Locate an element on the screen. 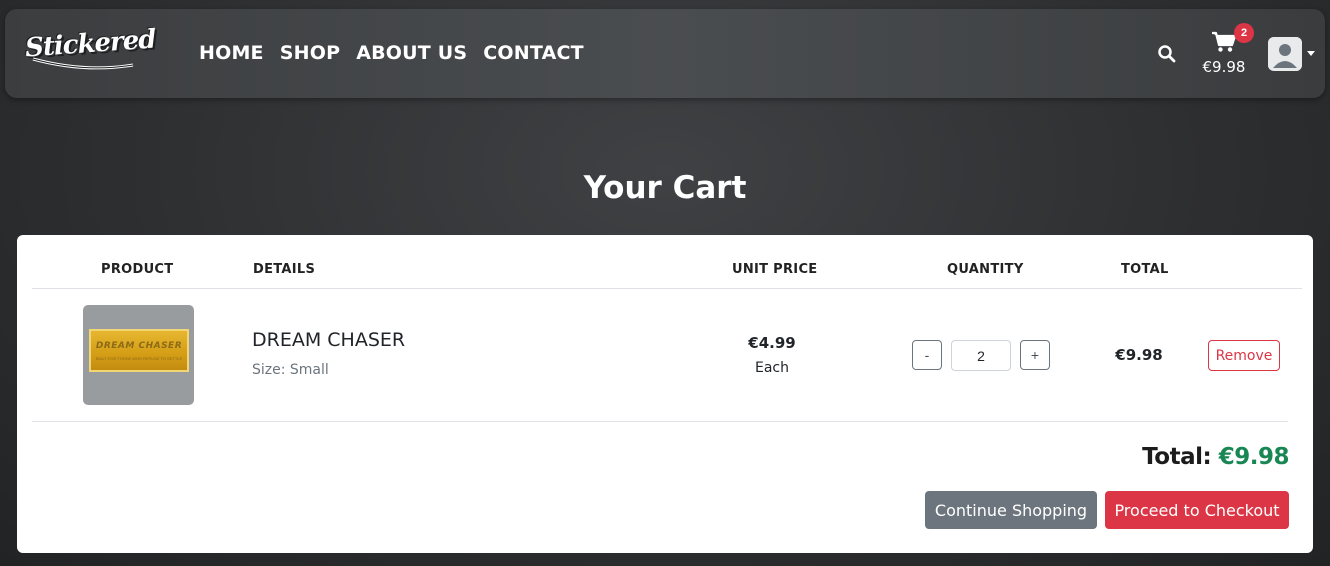  unit-price: €4.99 is located at coordinates (772, 343).